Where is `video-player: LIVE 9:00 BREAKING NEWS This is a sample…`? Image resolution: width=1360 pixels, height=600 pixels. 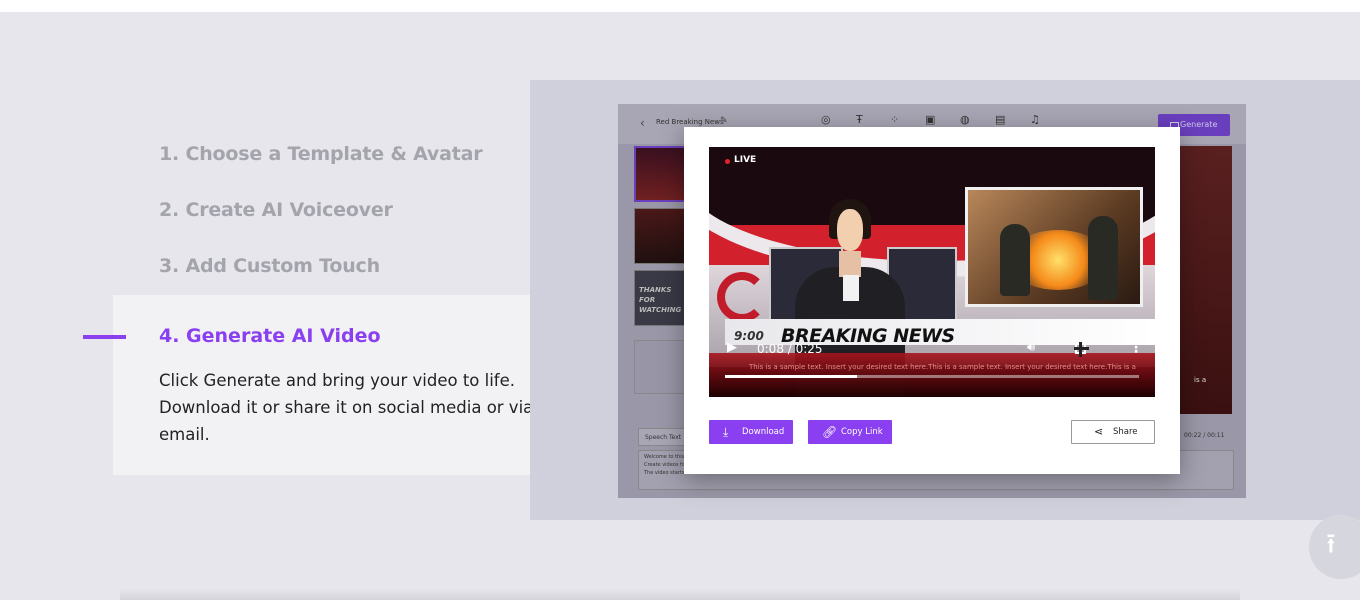
video-player: LIVE 9:00 BREAKING NEWS This is a sample… is located at coordinates (932, 272).